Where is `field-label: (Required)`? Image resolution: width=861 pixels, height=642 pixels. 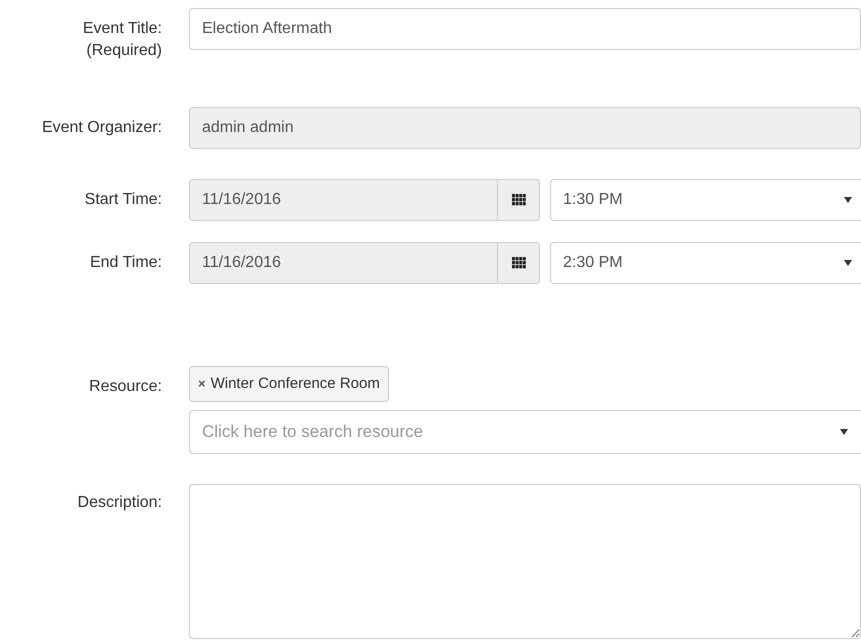
field-label: (Required) is located at coordinates (124, 51).